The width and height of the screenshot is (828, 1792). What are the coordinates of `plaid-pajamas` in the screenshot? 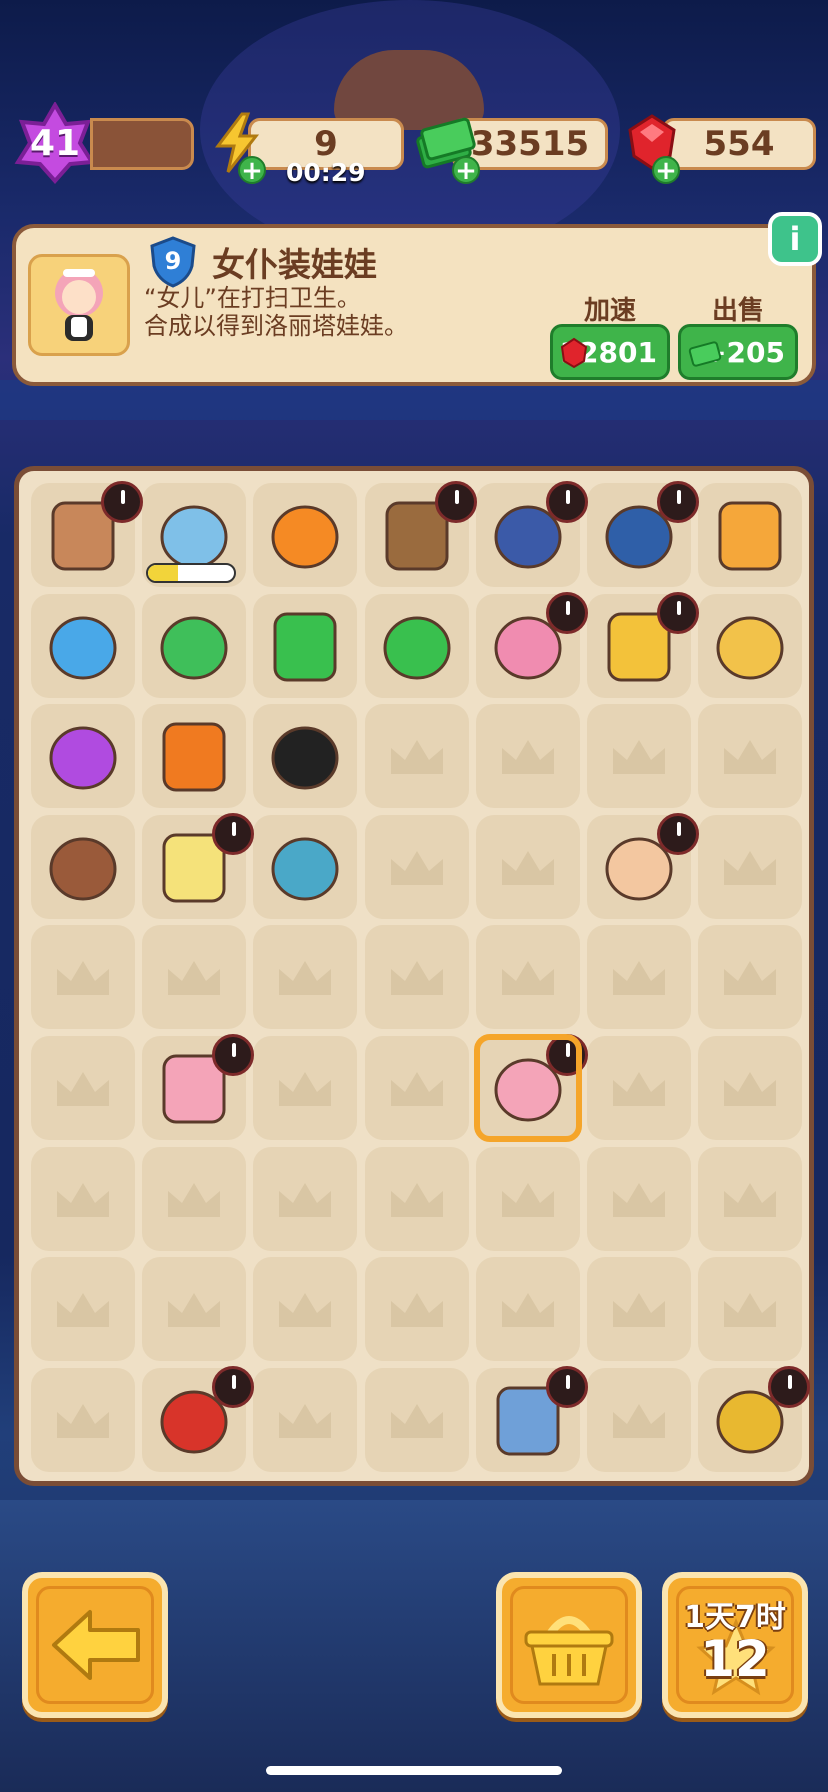 It's located at (305, 867).